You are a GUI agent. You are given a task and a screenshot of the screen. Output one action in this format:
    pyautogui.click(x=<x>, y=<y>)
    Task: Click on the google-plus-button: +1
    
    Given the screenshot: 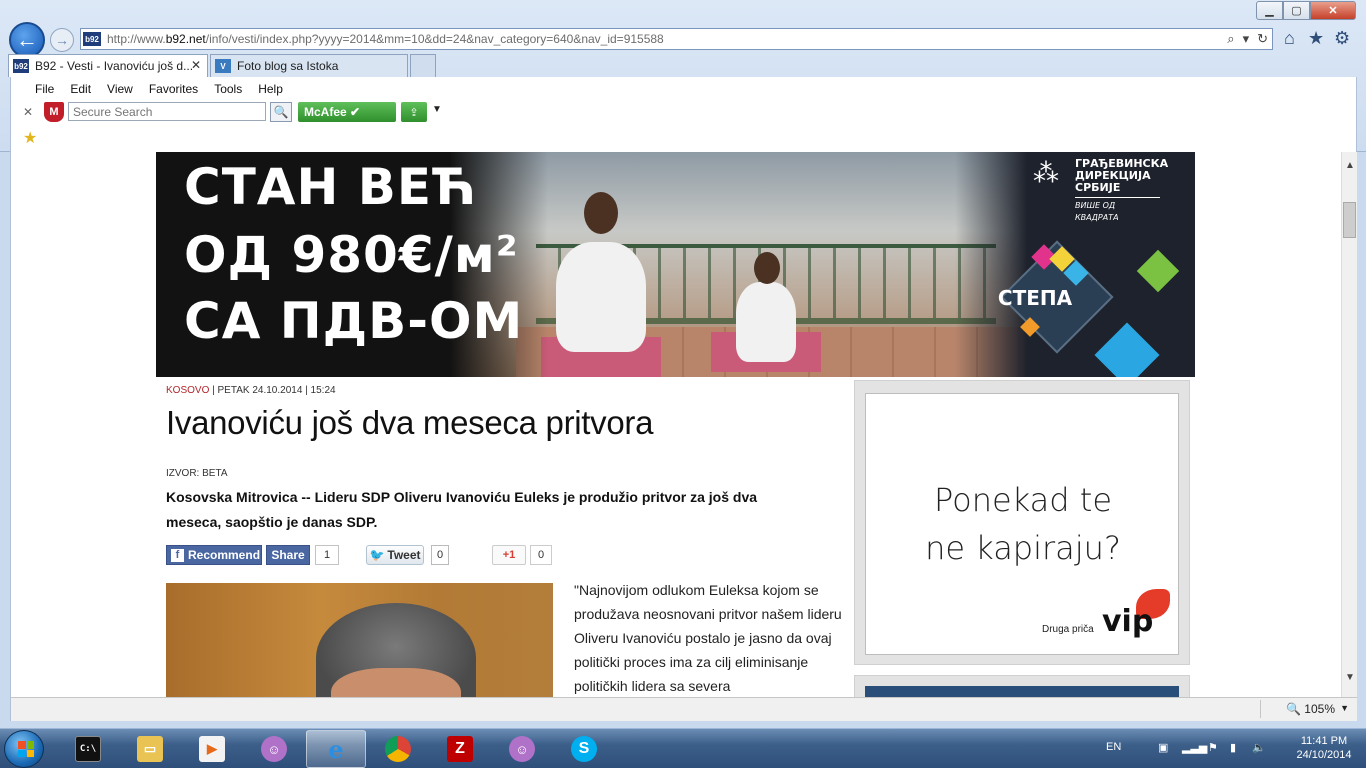 What is the action you would take?
    pyautogui.click(x=509, y=555)
    